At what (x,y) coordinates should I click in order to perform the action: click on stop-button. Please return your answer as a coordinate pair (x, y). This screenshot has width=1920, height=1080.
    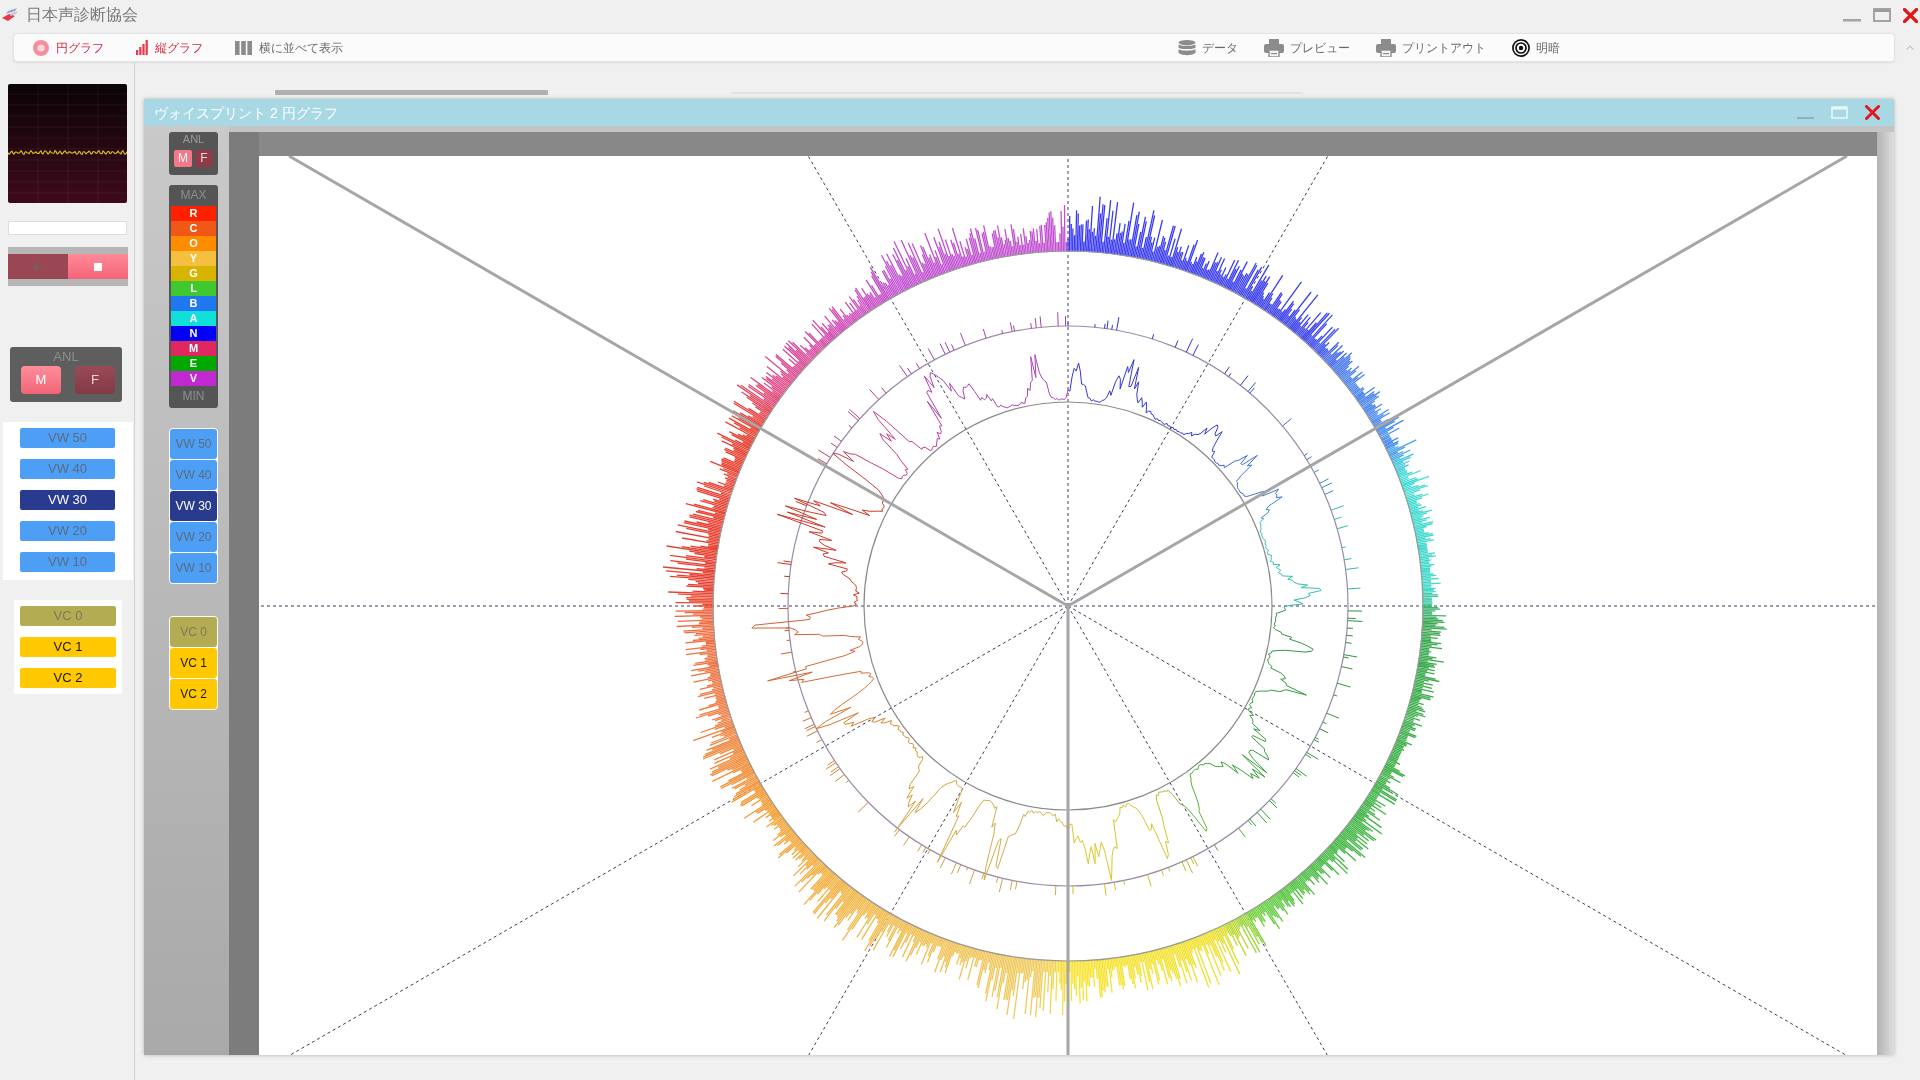
    Looking at the image, I should click on (98, 266).